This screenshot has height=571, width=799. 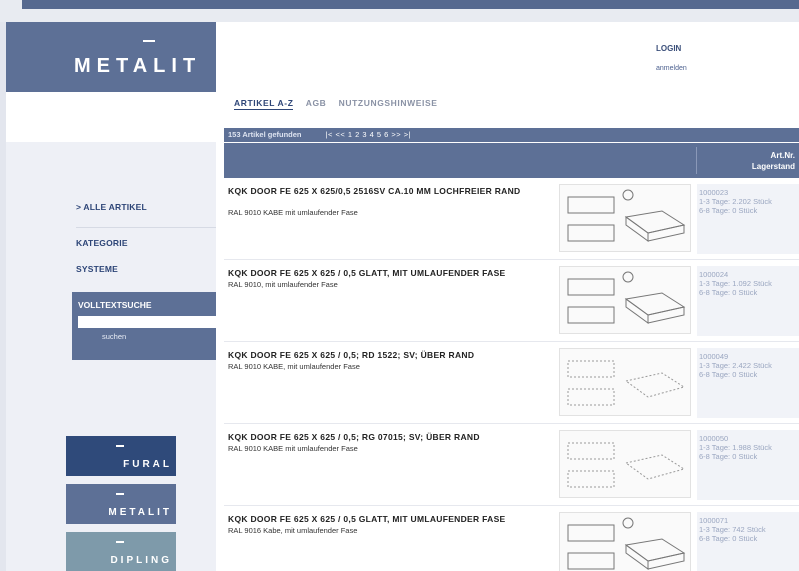 I want to click on brand-fural: FURAL, so click(x=121, y=456).